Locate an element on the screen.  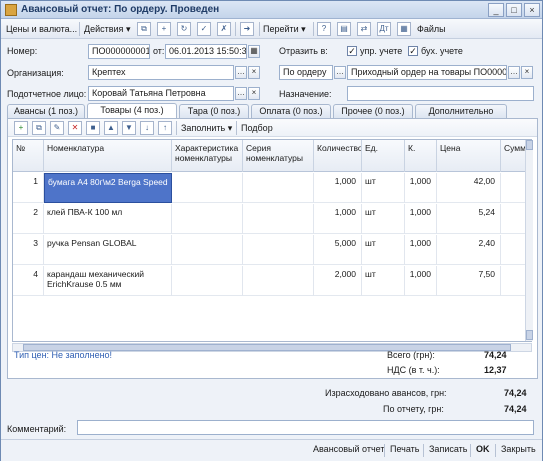
organization-field: Крептех is located at coordinates (161, 72).